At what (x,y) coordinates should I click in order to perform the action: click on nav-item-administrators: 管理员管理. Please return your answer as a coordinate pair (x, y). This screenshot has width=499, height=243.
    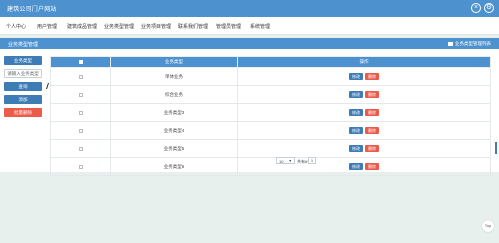
    Looking at the image, I should click on (228, 26).